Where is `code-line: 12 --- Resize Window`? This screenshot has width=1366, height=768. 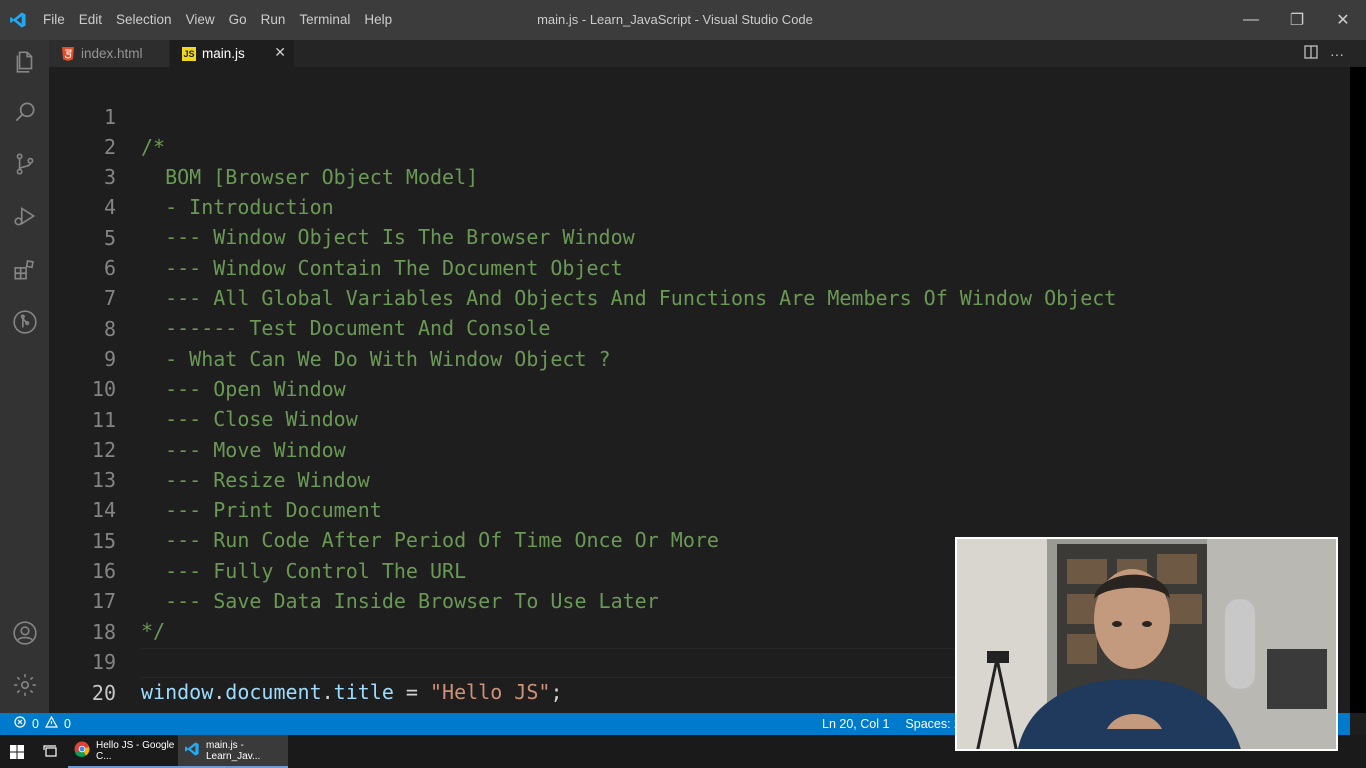 code-line: 12 --- Resize Window is located at coordinates (691, 448).